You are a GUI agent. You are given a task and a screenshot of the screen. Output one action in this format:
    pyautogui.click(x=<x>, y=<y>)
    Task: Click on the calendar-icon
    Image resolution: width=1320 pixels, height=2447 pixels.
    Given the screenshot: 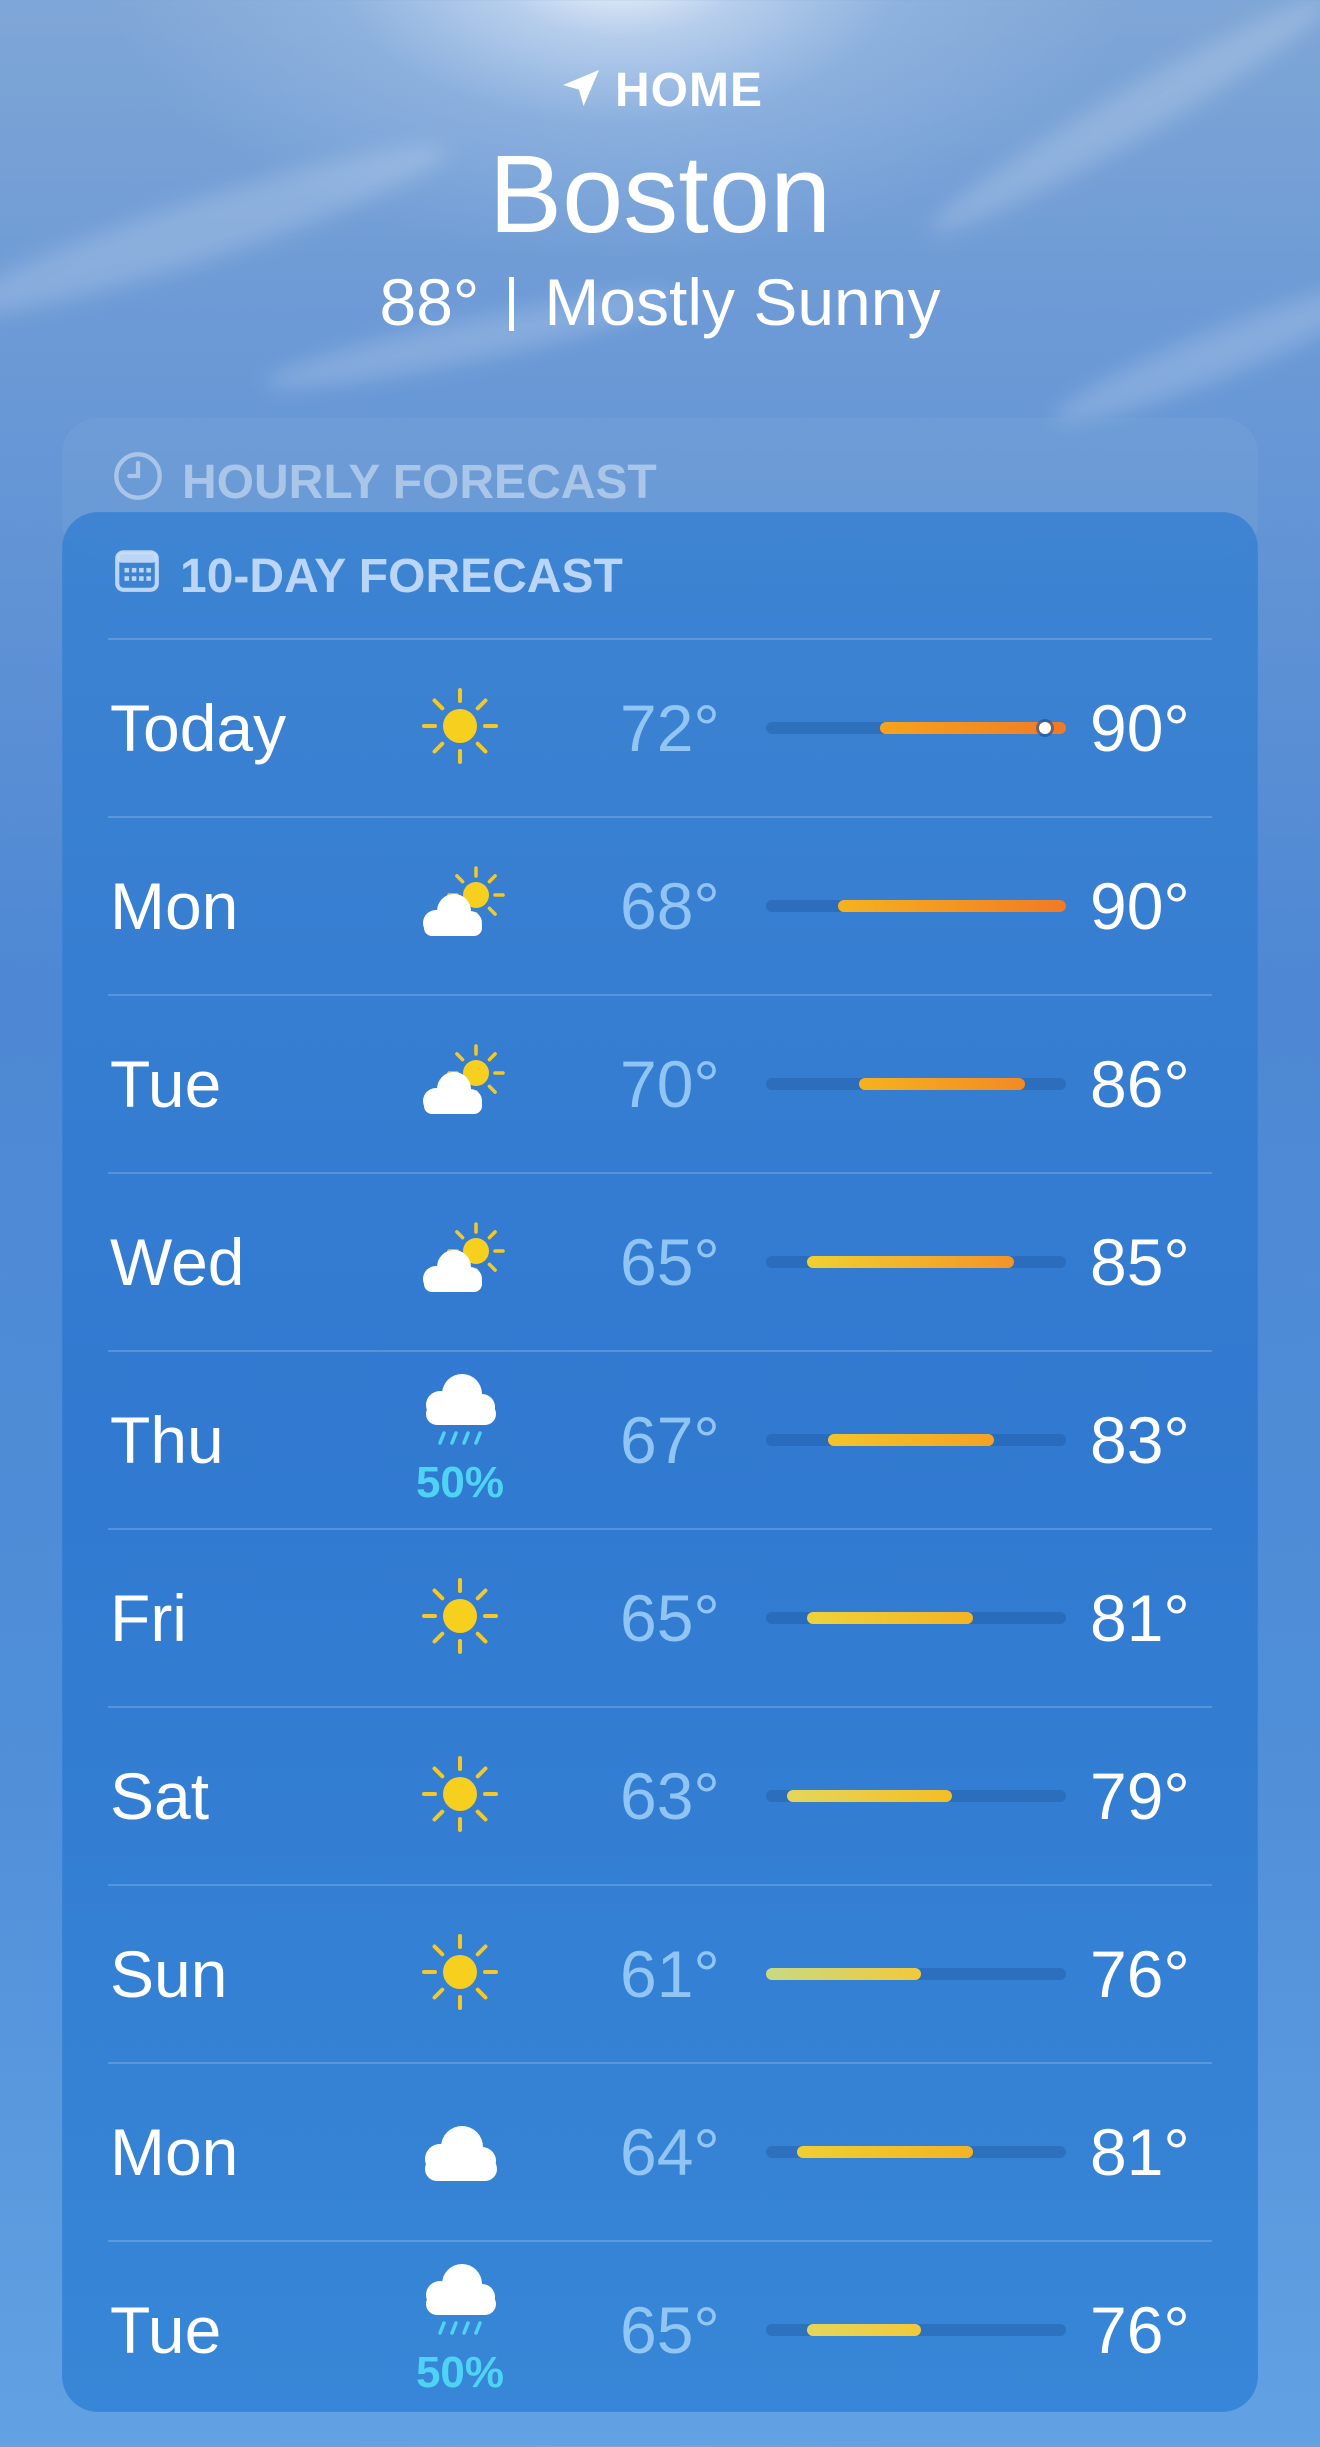 What is the action you would take?
    pyautogui.click(x=137, y=576)
    